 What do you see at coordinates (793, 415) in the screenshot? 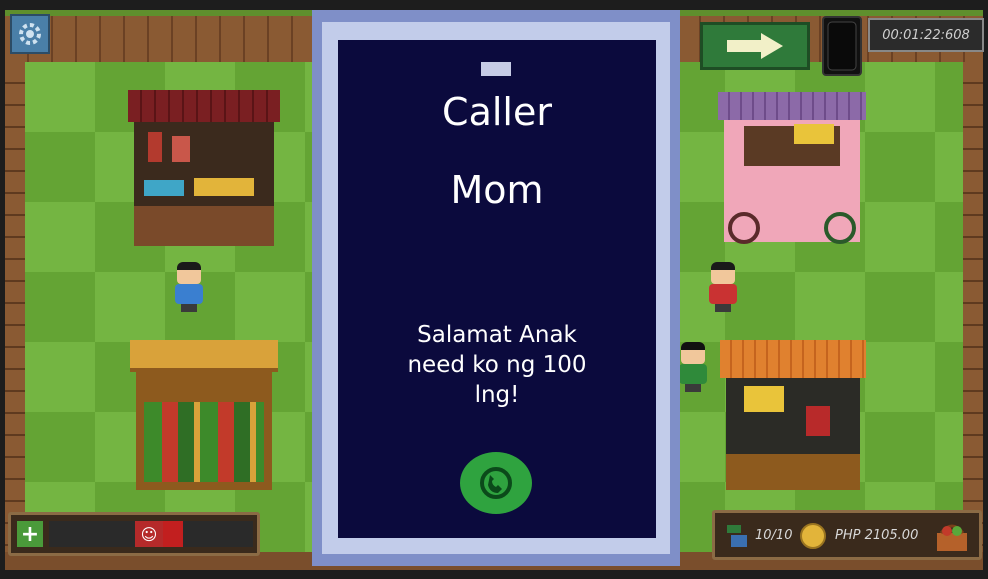
I see `banana-stall` at bounding box center [793, 415].